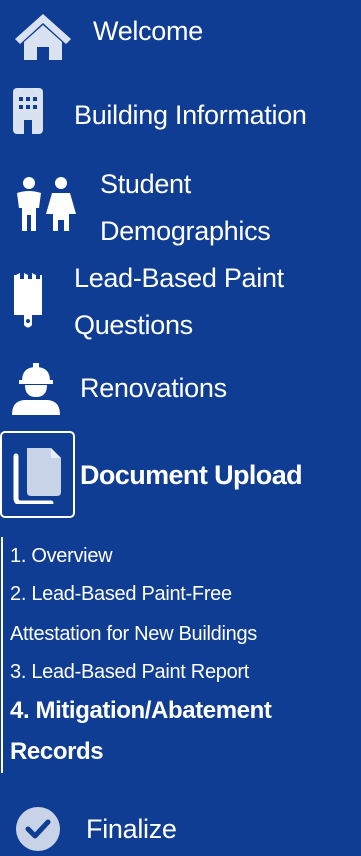 The height and width of the screenshot is (856, 361). Describe the element at coordinates (133, 325) in the screenshot. I see `nav-item-lead-based-paint-questions-label-2: Questions` at that location.